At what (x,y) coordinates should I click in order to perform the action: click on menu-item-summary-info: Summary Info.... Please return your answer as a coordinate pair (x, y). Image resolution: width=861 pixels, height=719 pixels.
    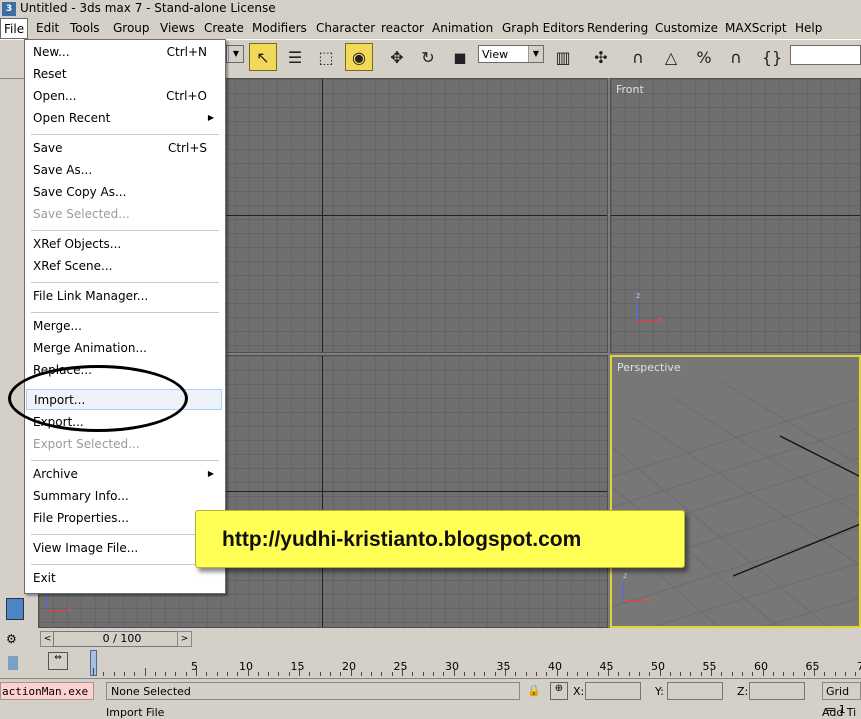
    Looking at the image, I should click on (124, 496).